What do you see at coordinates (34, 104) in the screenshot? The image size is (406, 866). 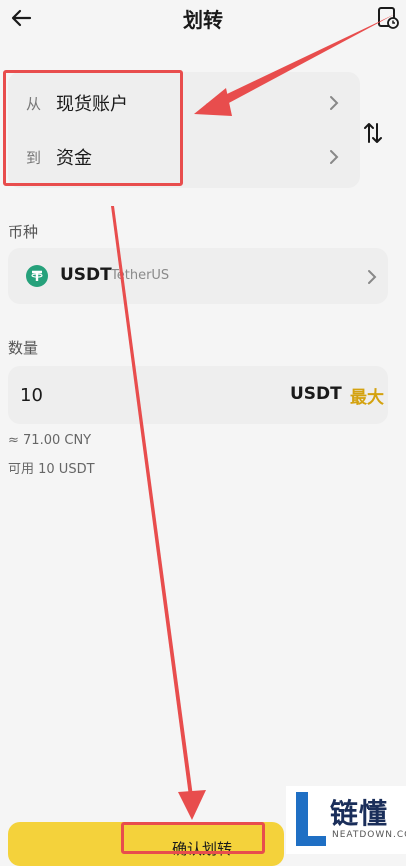 I see `from-label: 从` at bounding box center [34, 104].